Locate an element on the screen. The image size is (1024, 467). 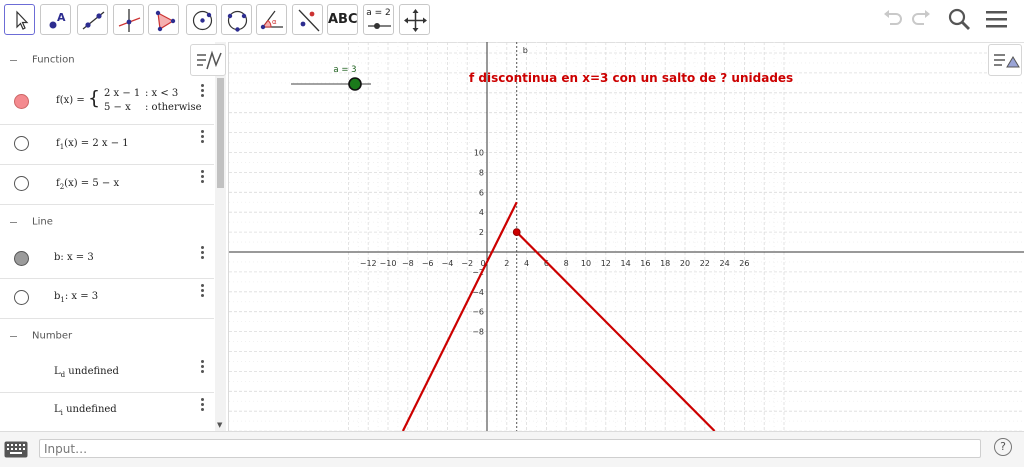
x-tick-label: −6 is located at coordinates (428, 263).